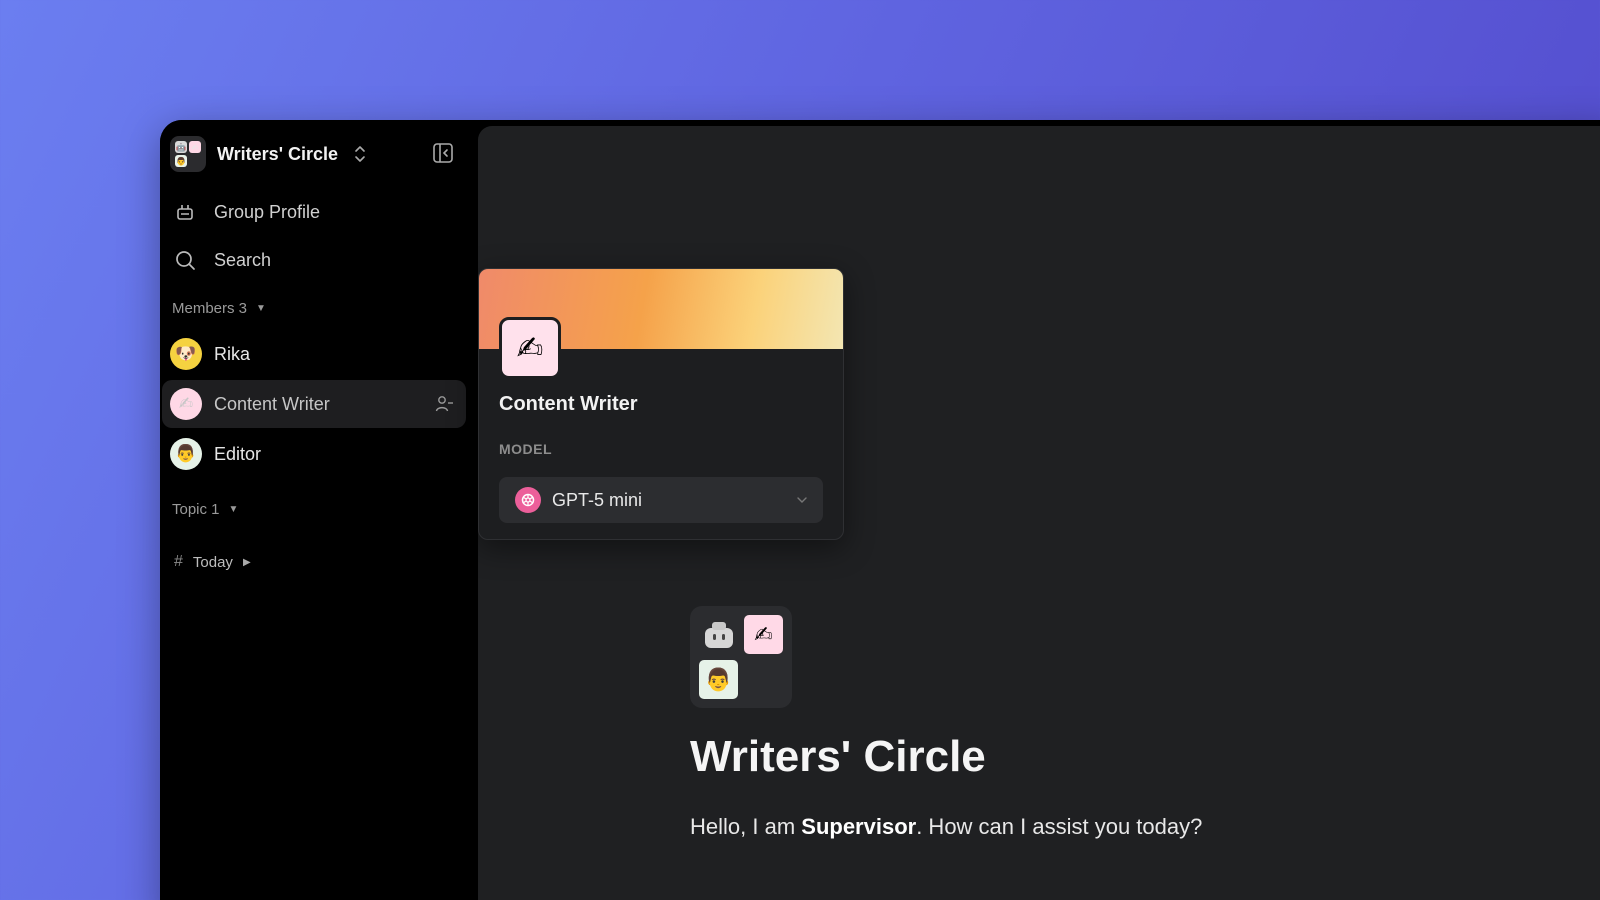 The width and height of the screenshot is (1600, 900). What do you see at coordinates (186, 354) in the screenshot?
I see `rika-avatar: 🐶` at bounding box center [186, 354].